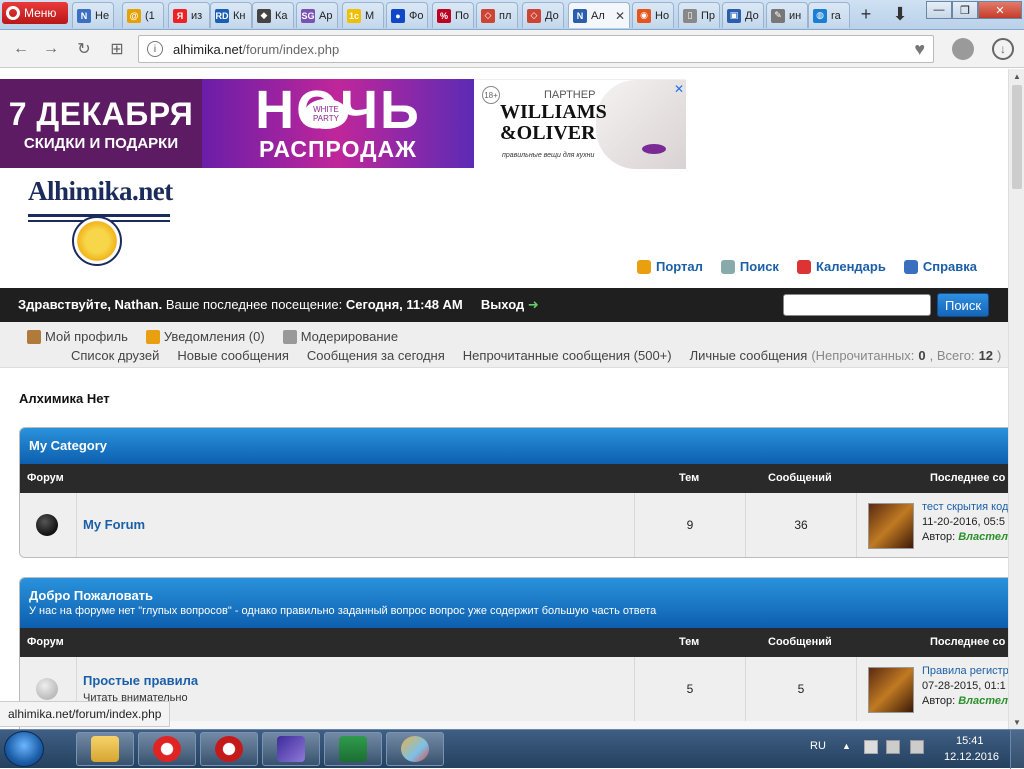 This screenshot has height=769, width=1024. Describe the element at coordinates (599, 15) in the screenshot. I see `browser-tab: N Ал ✕` at that location.